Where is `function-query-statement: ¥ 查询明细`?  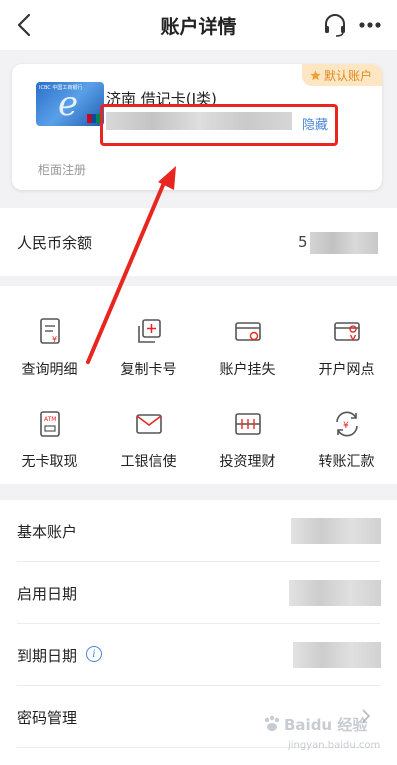 function-query-statement: ¥ 查询明细 is located at coordinates (49, 342).